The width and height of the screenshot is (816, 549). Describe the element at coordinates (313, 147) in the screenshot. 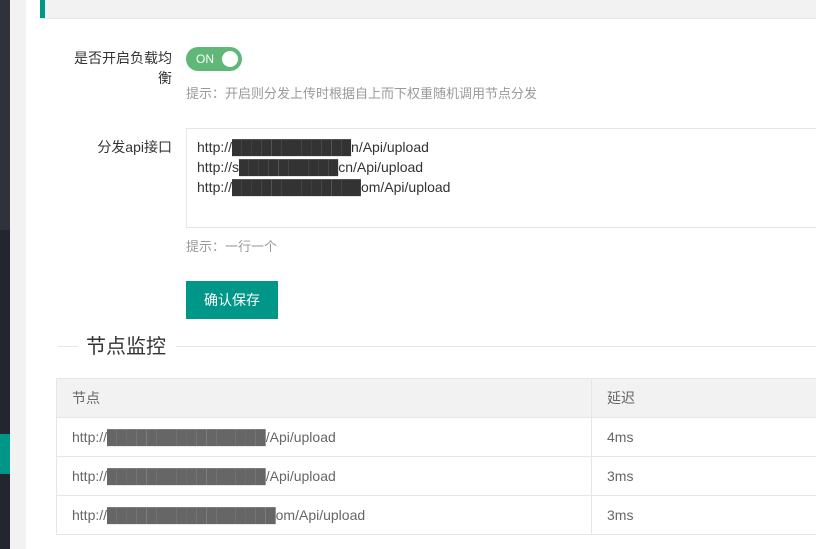

I see `api-line: http://████████████n/Api/upload` at that location.